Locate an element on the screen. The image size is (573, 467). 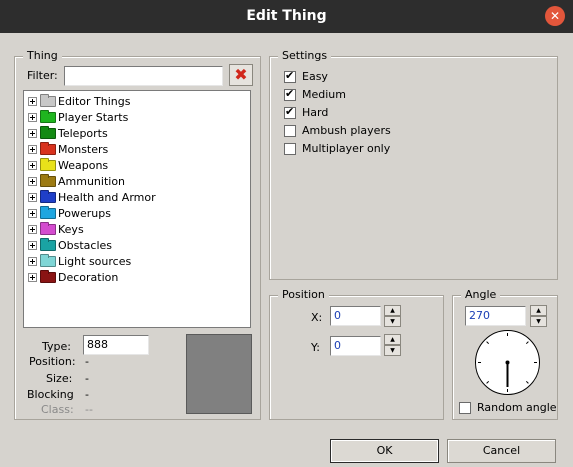
position-group-legend: Position is located at coordinates (303, 294).